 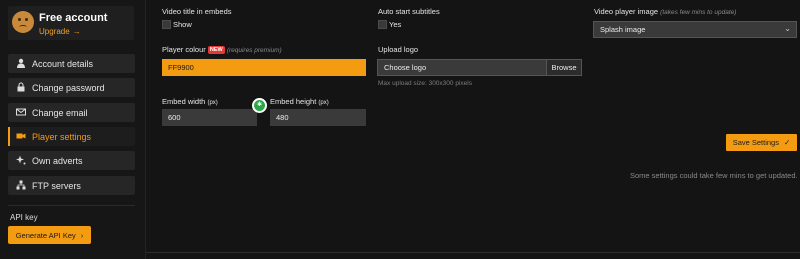 I want to click on embed-width-unit: (px), so click(x=212, y=103).